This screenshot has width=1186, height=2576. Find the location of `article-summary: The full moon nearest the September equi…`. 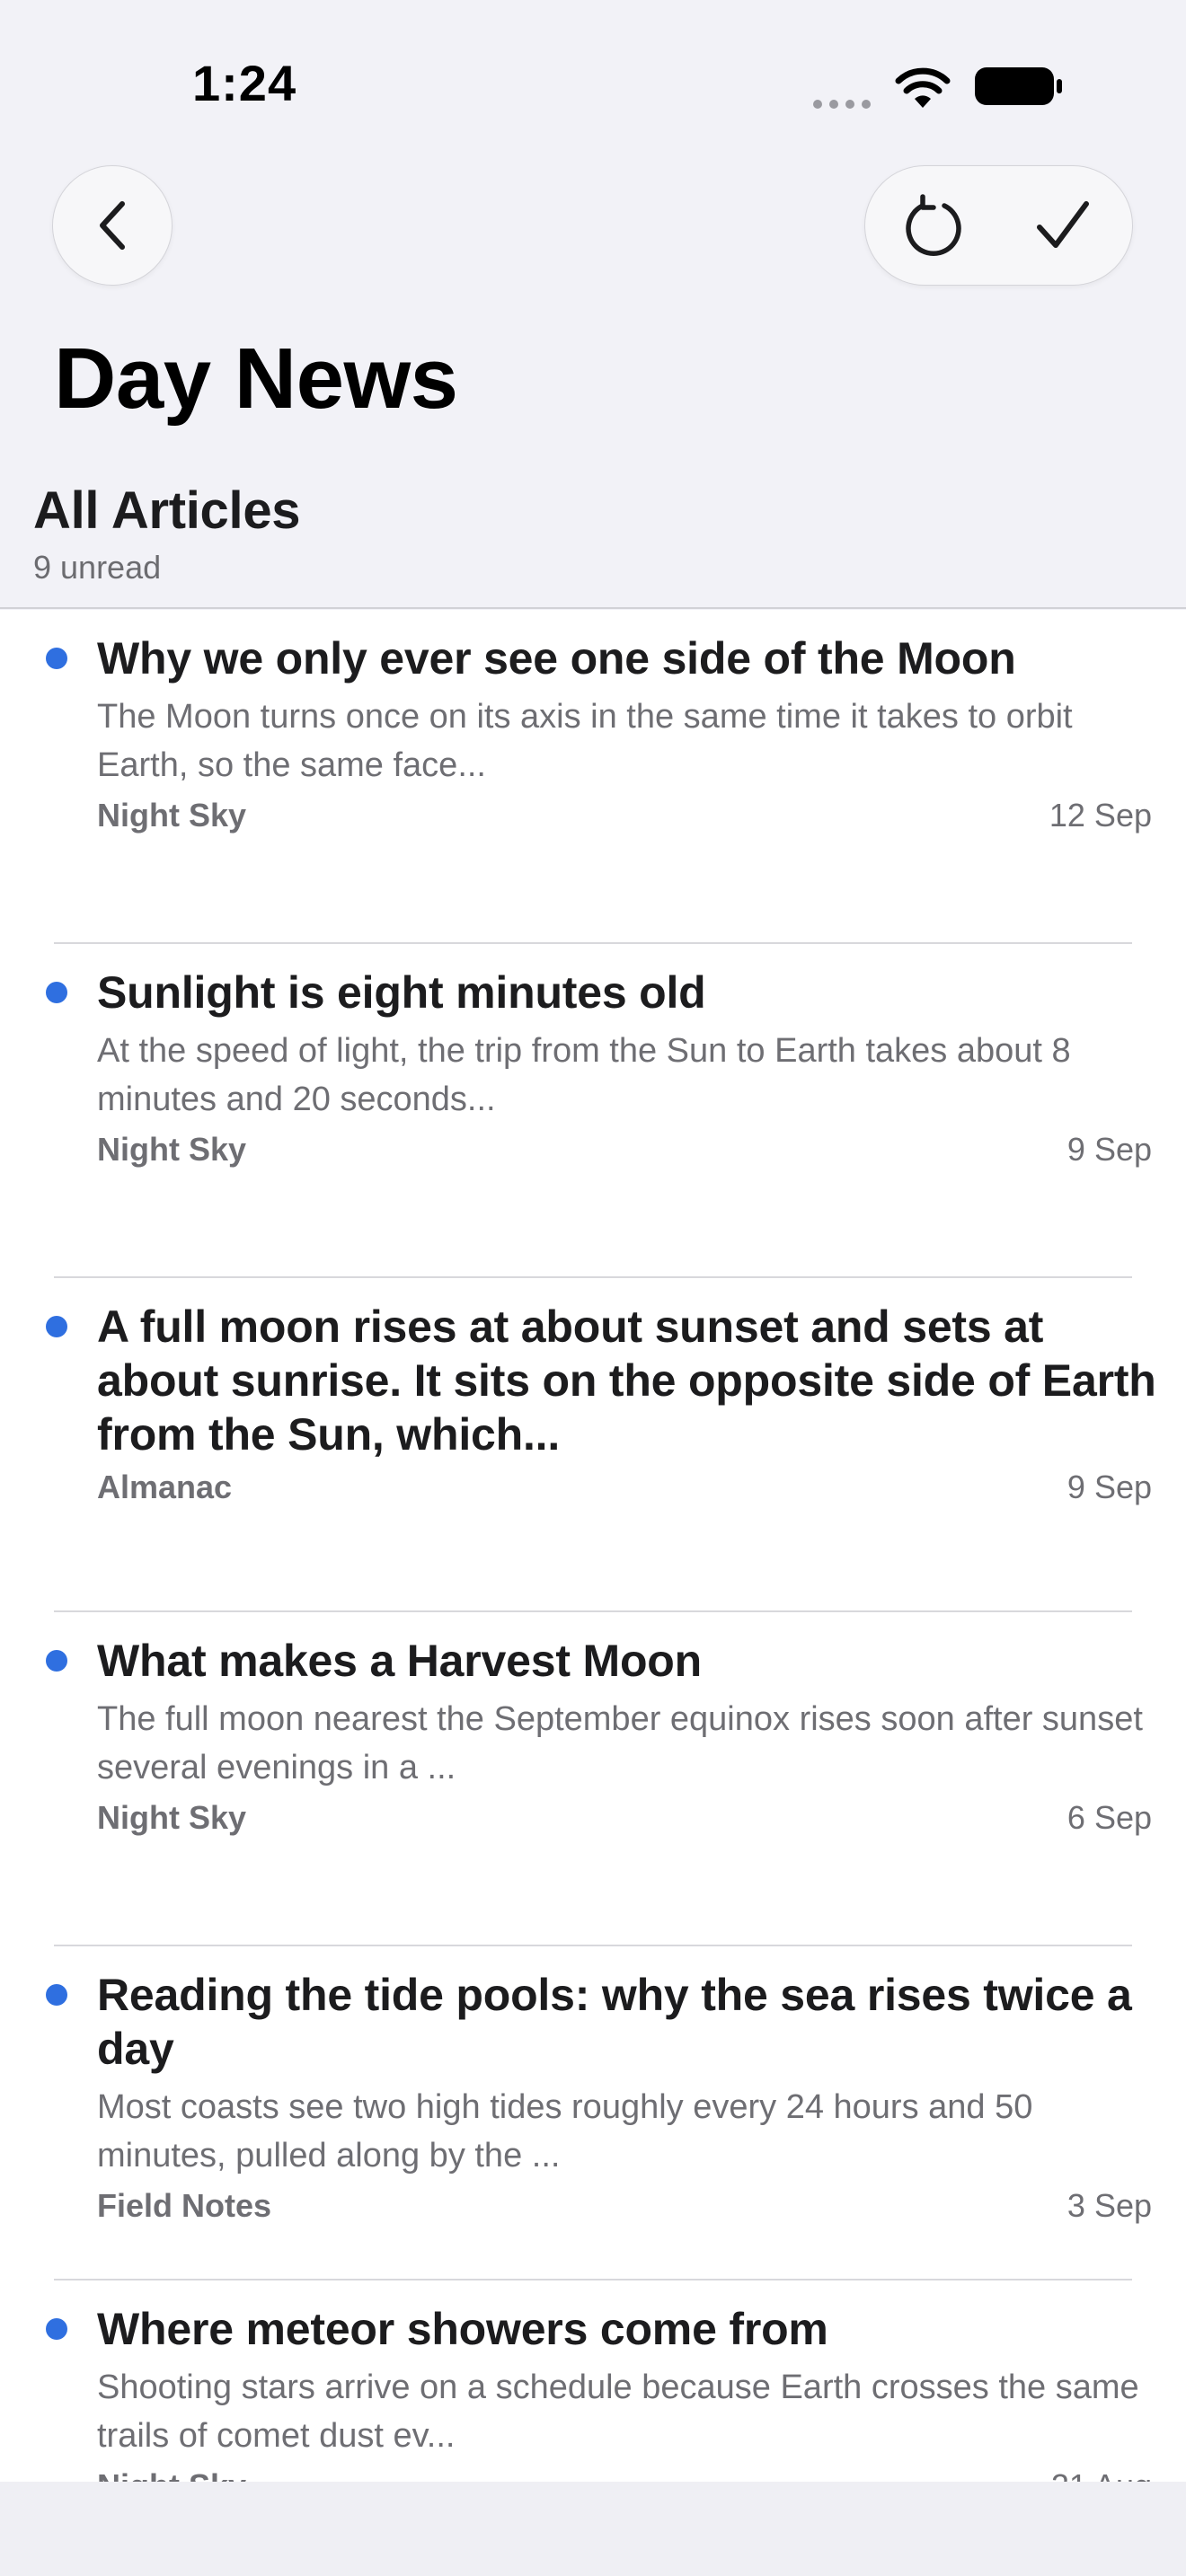

article-summary: The full moon nearest the September equi… is located at coordinates (620, 1743).